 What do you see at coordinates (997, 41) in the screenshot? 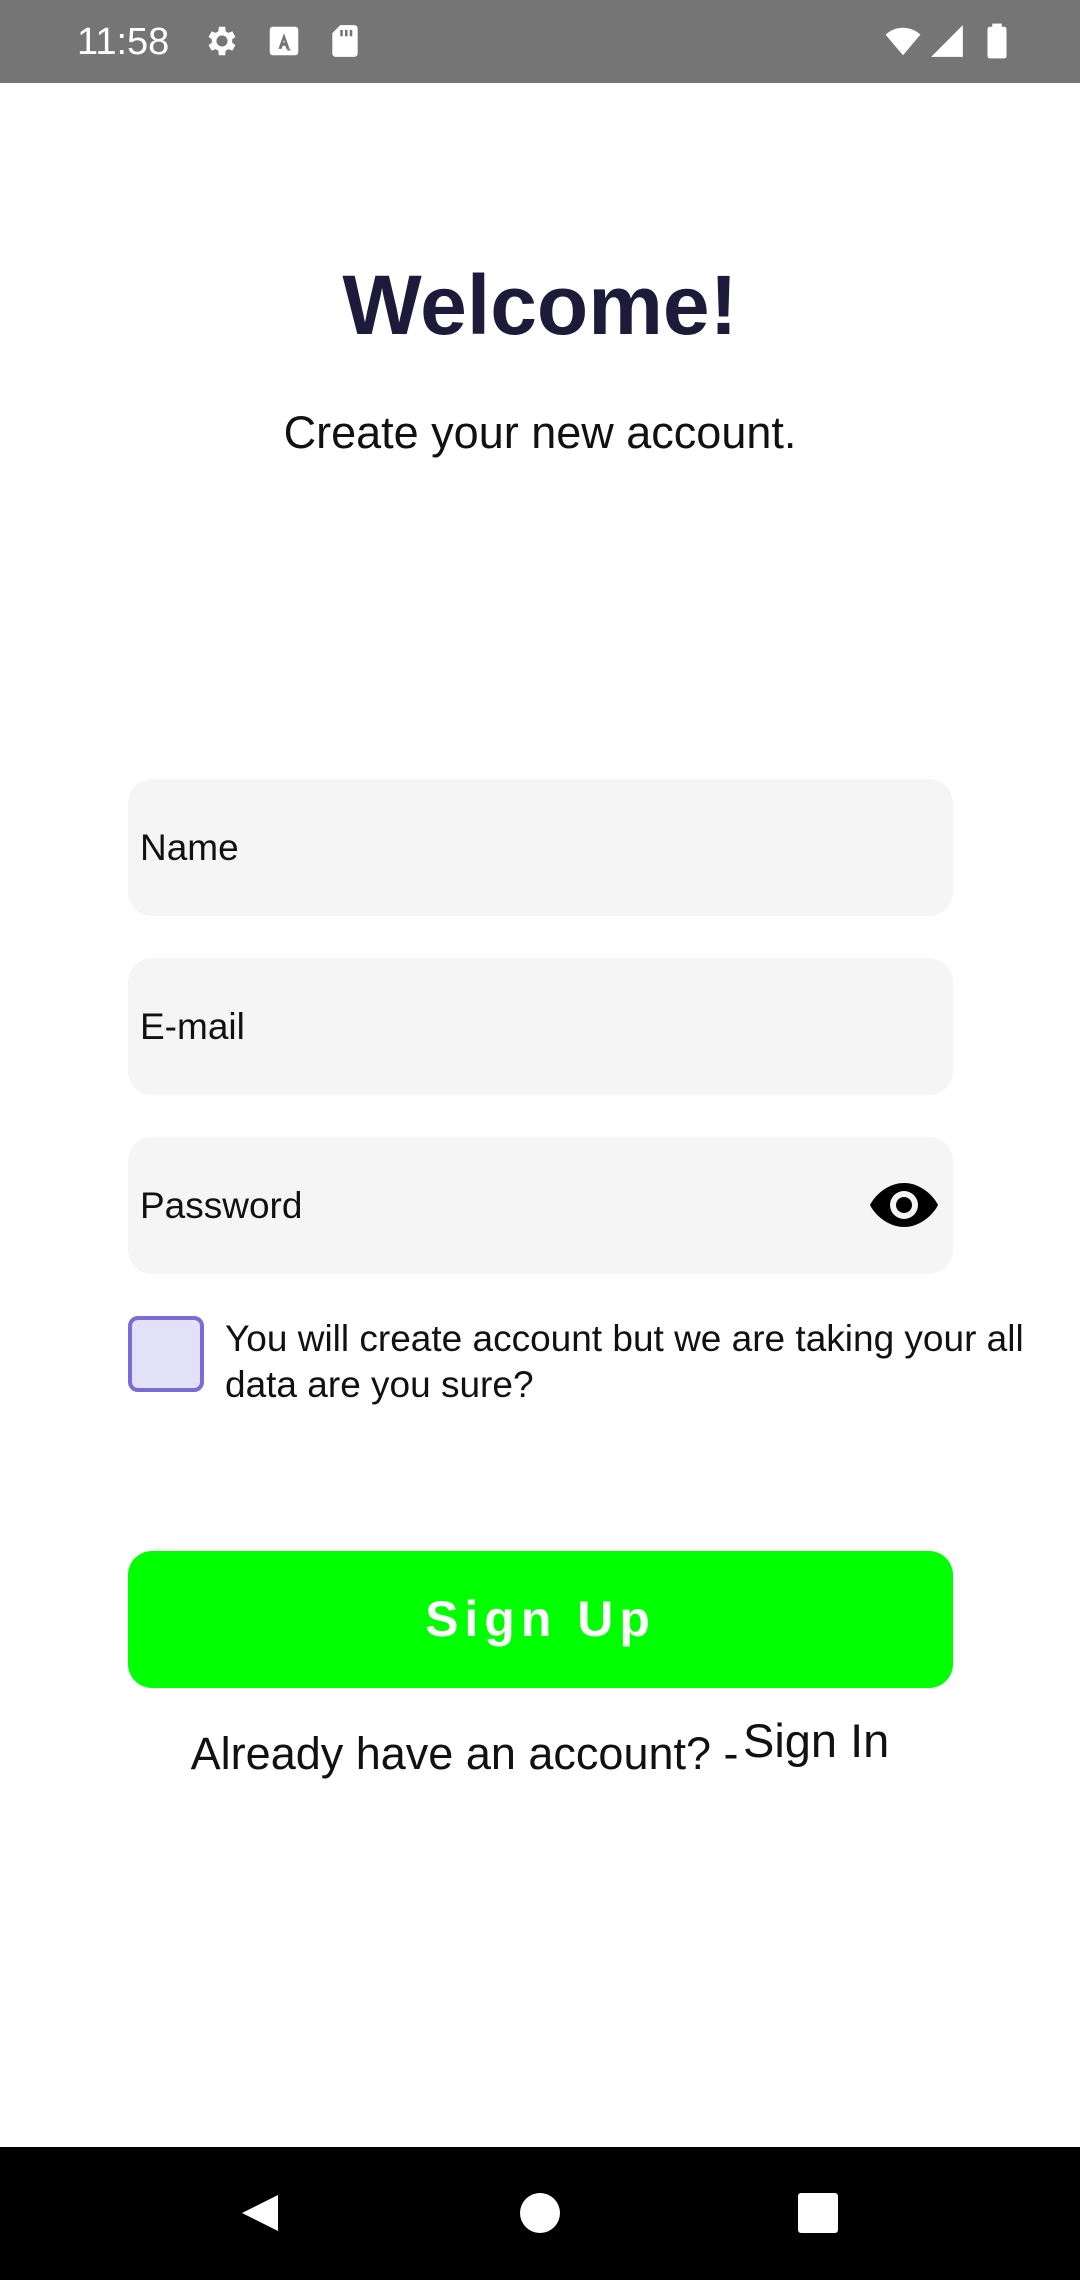
I see `battery-icon` at bounding box center [997, 41].